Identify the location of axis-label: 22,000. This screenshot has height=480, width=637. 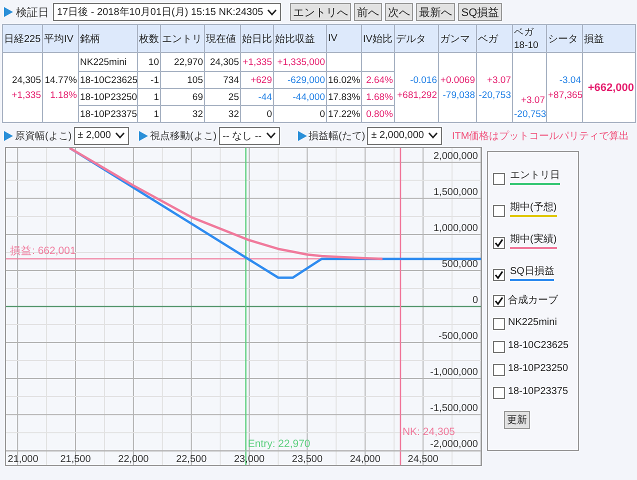
(133, 459).